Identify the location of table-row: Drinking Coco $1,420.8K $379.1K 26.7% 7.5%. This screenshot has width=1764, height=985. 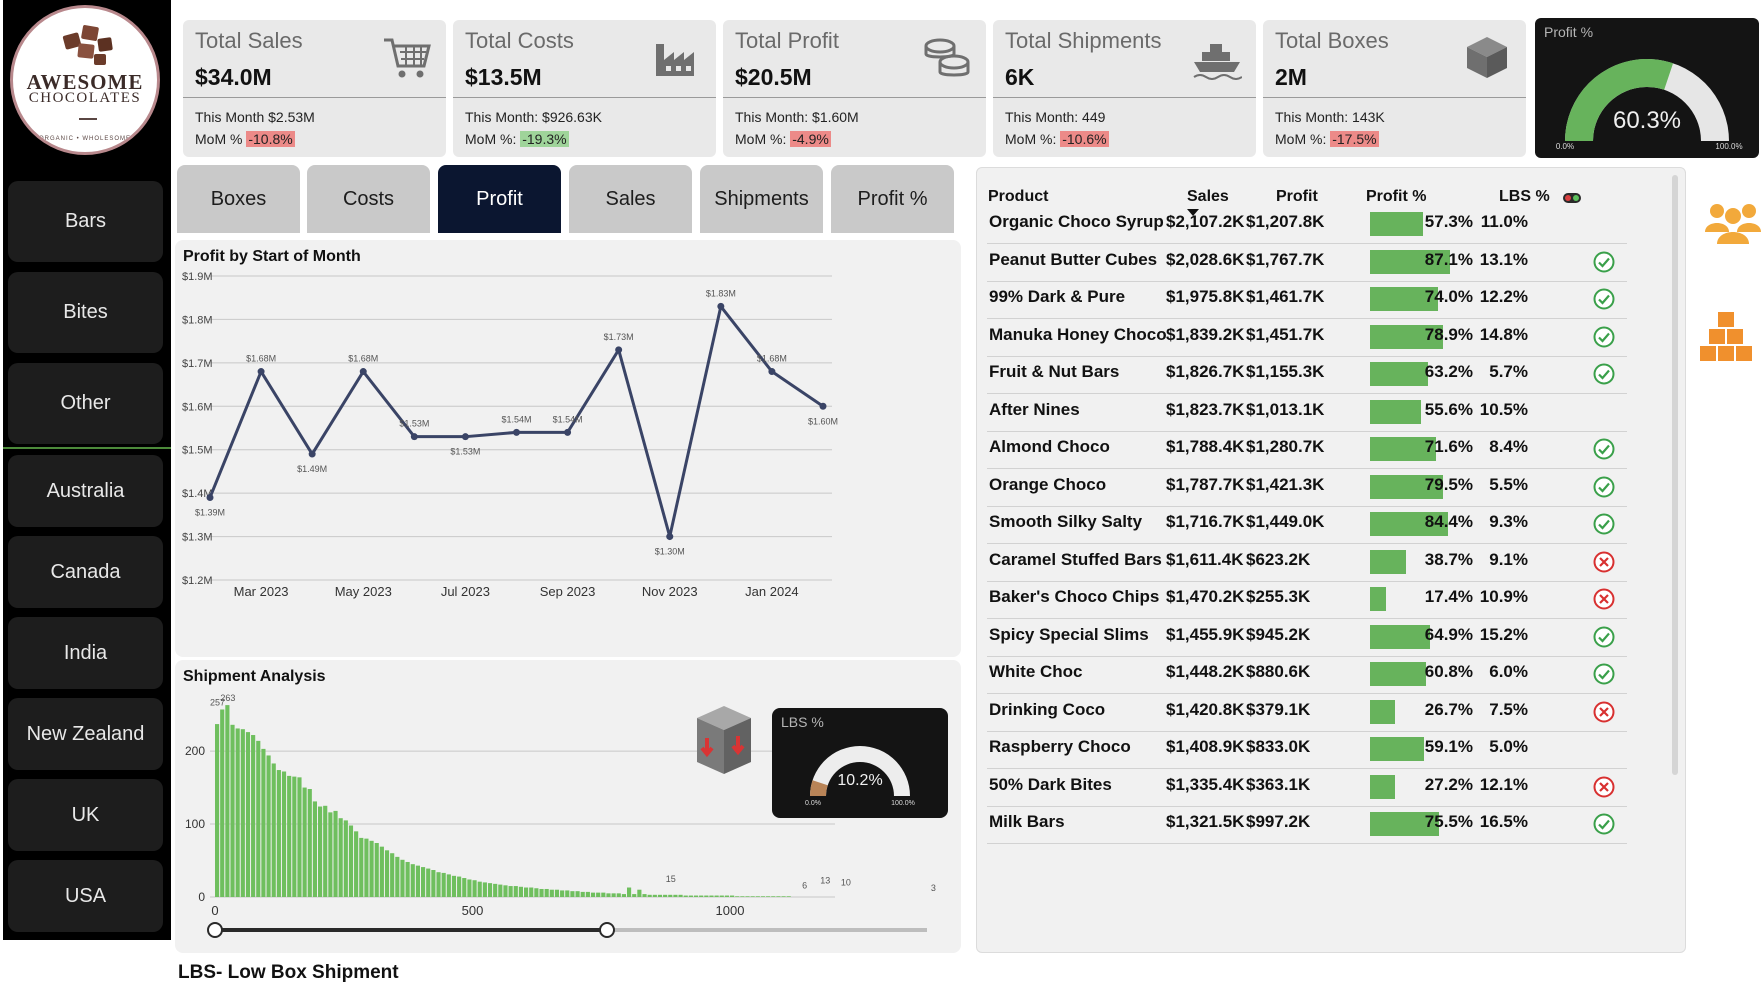
(1307, 711).